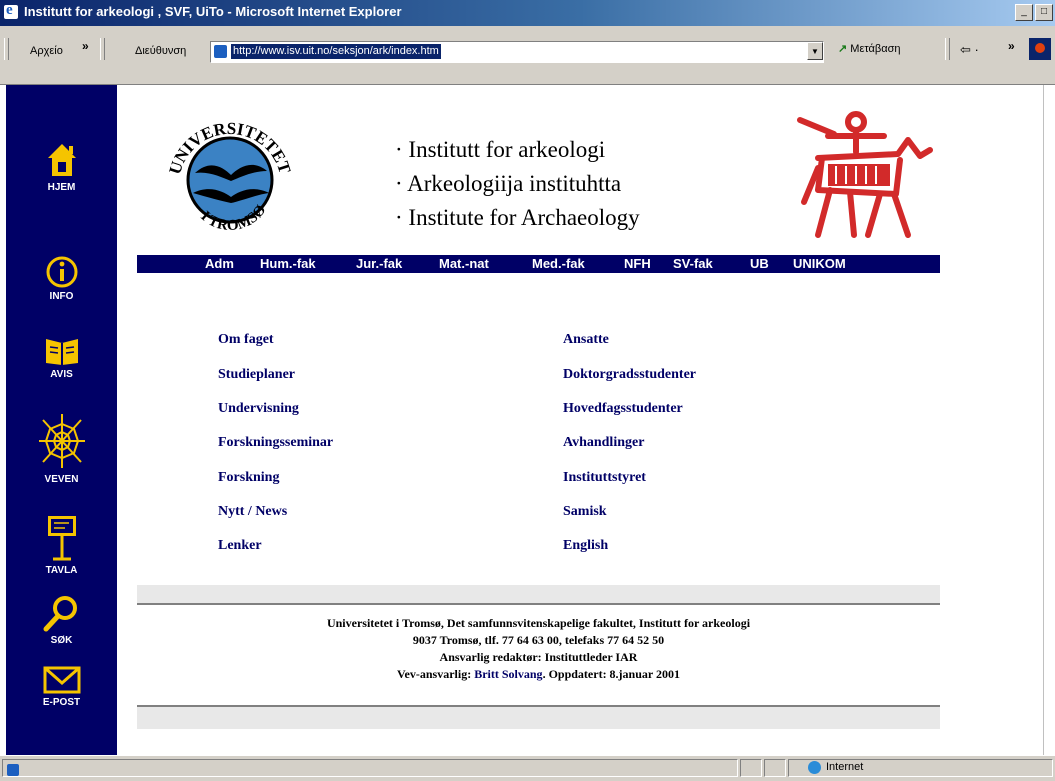 The height and width of the screenshot is (781, 1055). What do you see at coordinates (845, 767) in the screenshot?
I see `security-zone-label: Internet` at bounding box center [845, 767].